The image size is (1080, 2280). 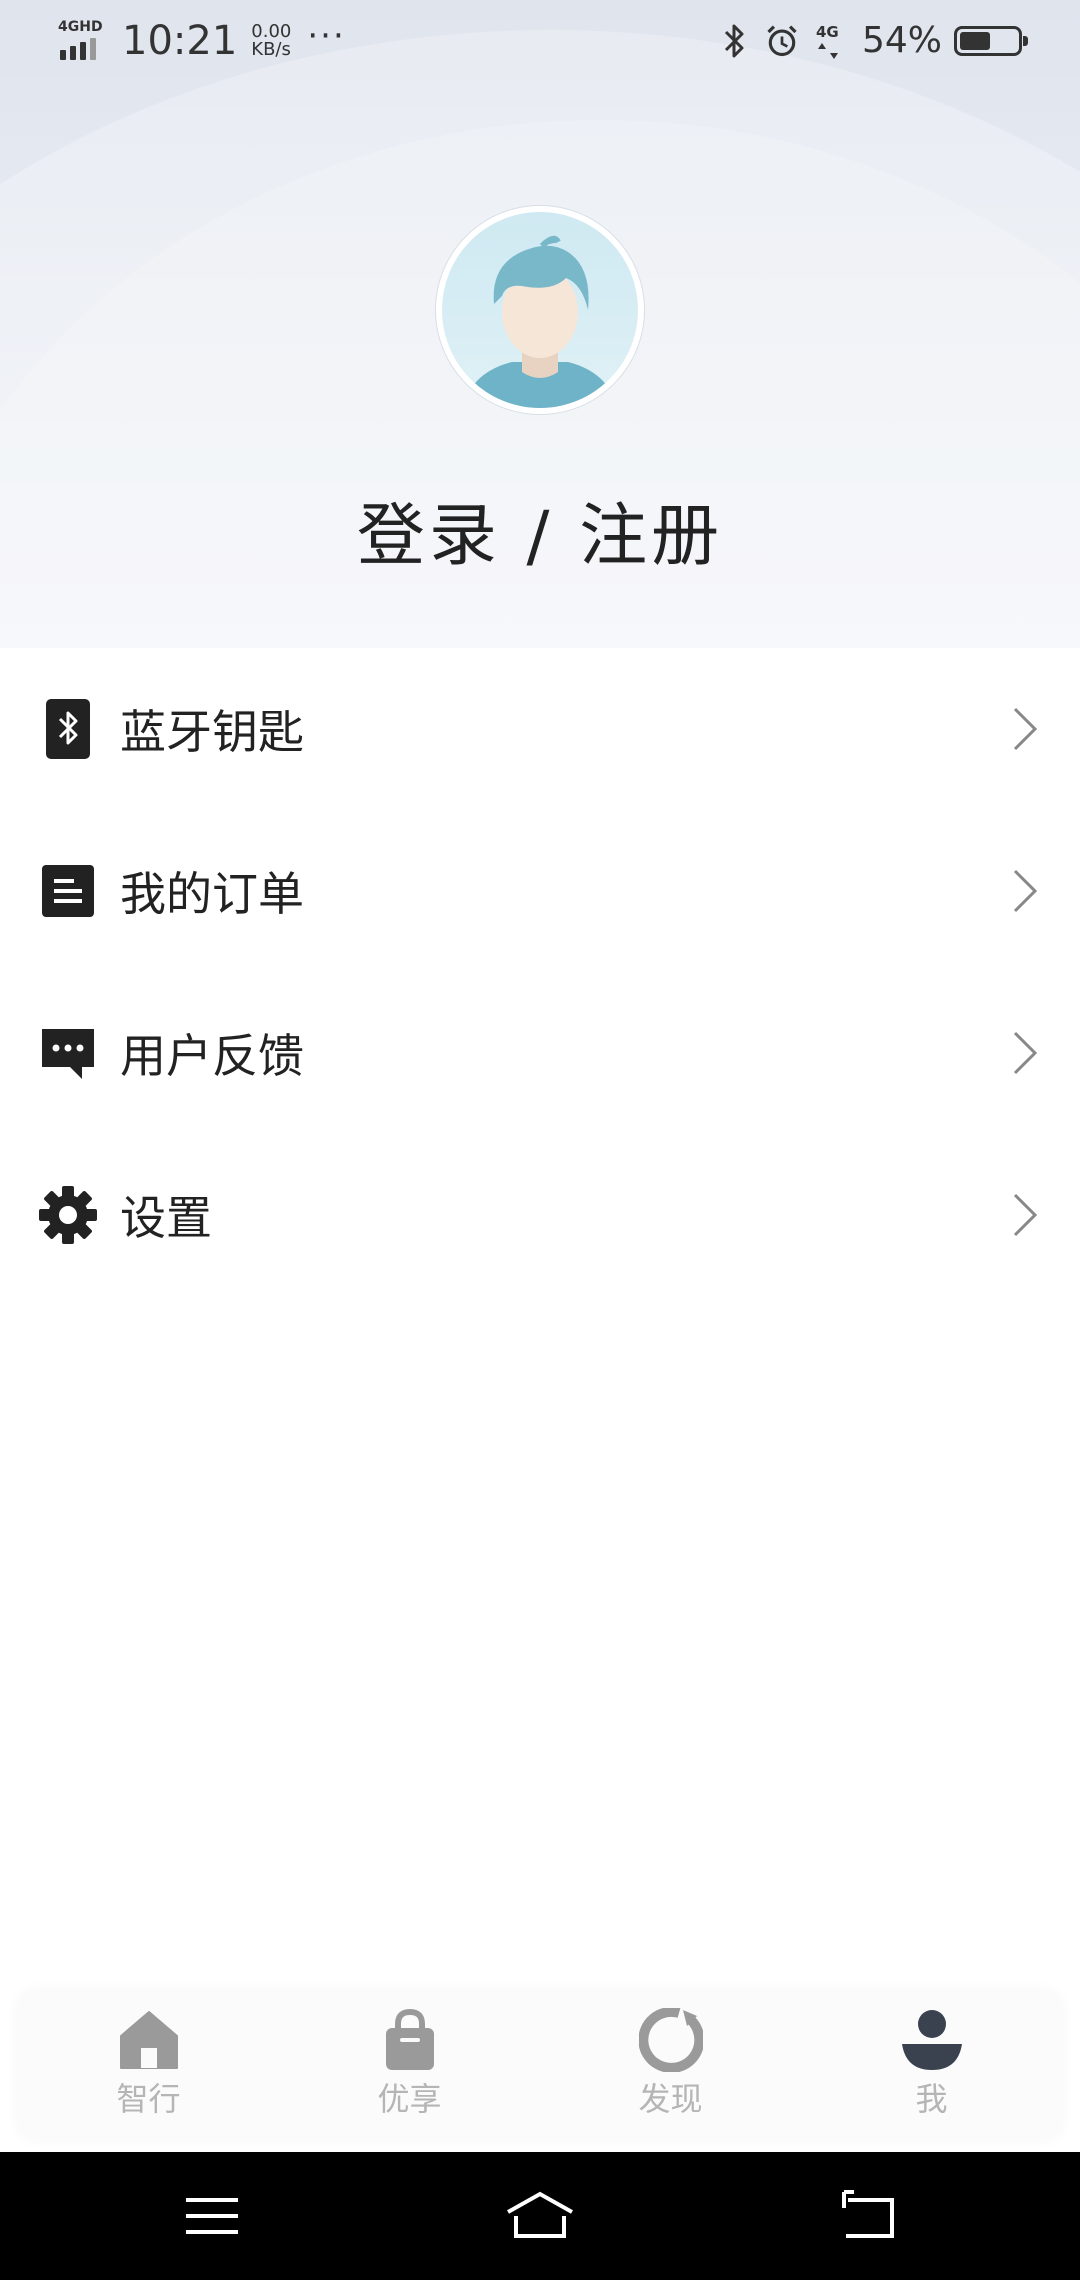 What do you see at coordinates (212, 2216) in the screenshot?
I see `menu-icon` at bounding box center [212, 2216].